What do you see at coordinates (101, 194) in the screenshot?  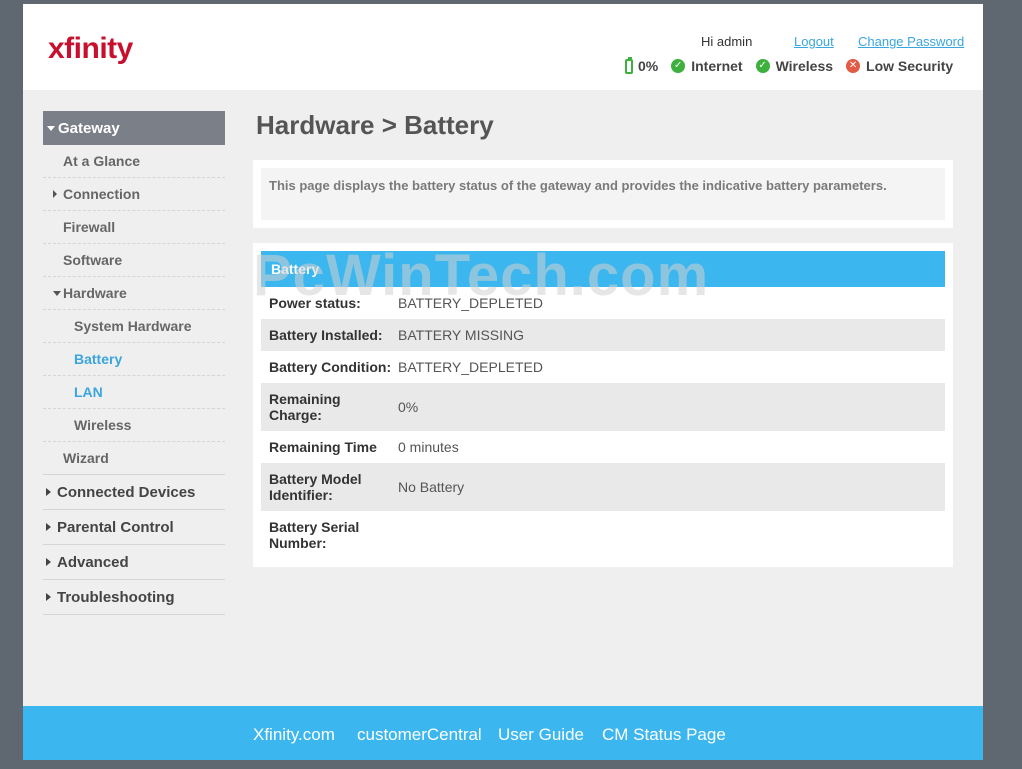 I see `sidebar-item-label: Connection` at bounding box center [101, 194].